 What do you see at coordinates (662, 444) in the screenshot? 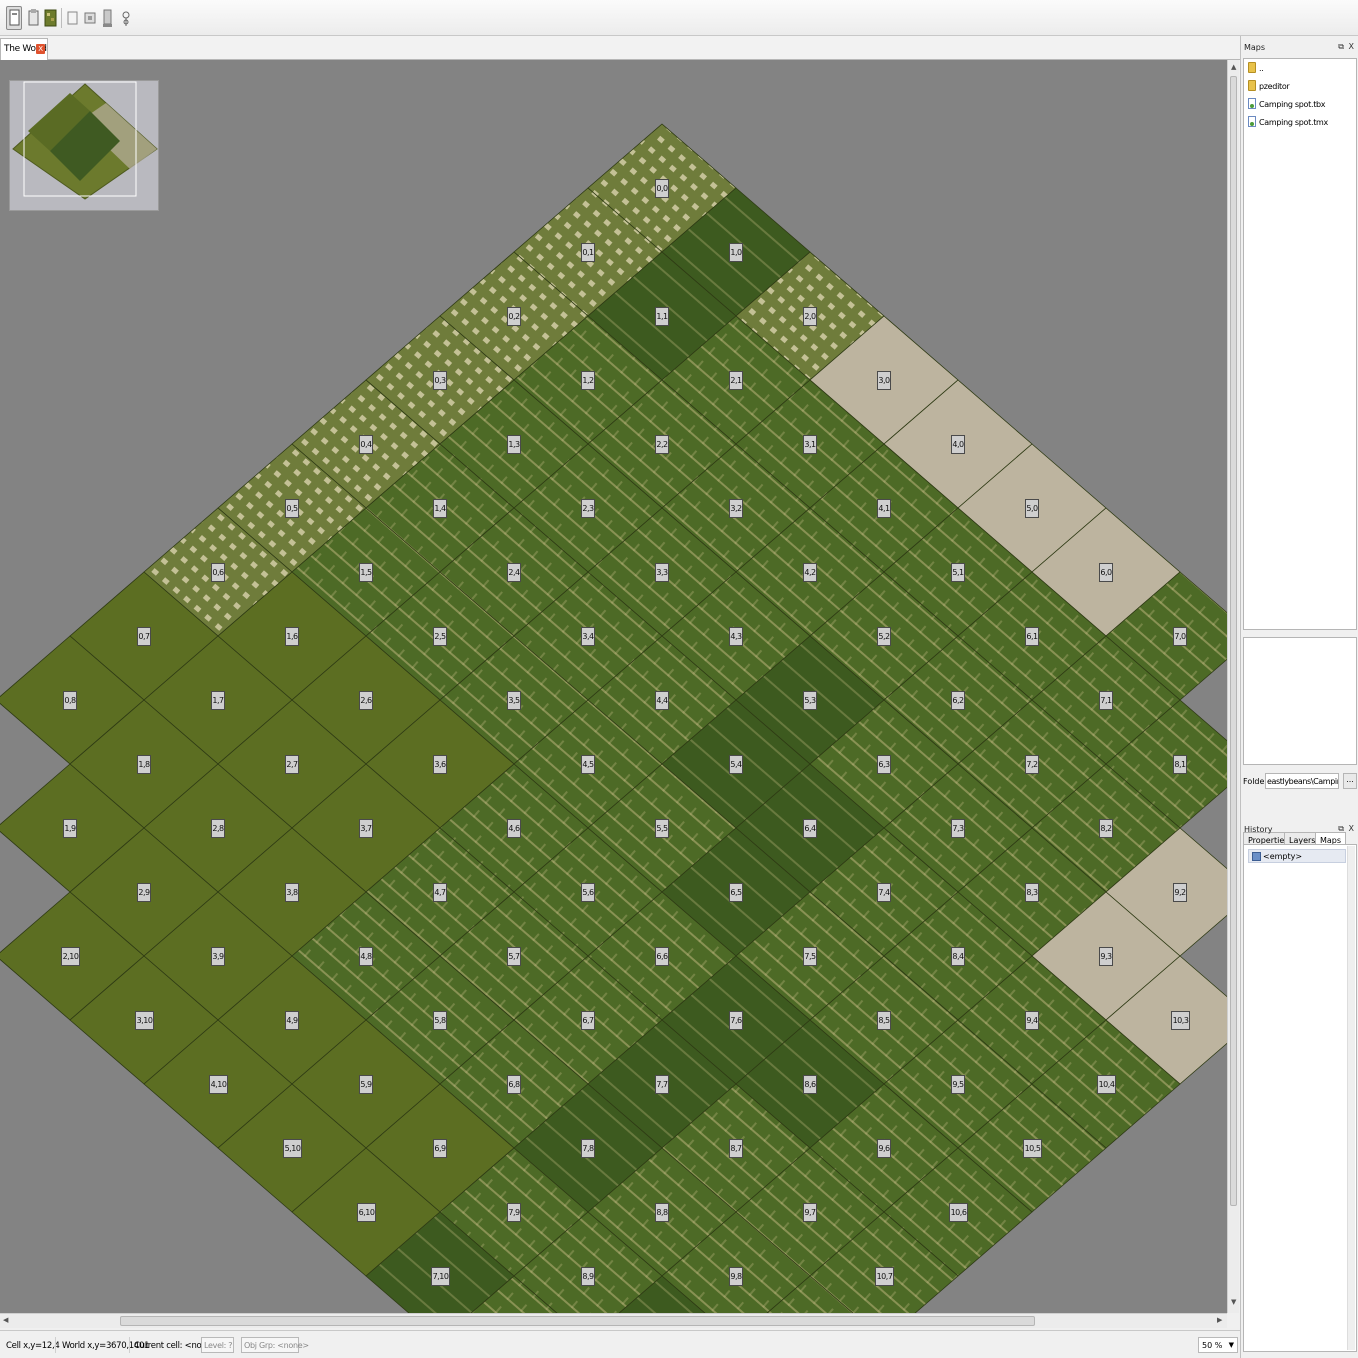
I see `cell-label: 2,2` at bounding box center [662, 444].